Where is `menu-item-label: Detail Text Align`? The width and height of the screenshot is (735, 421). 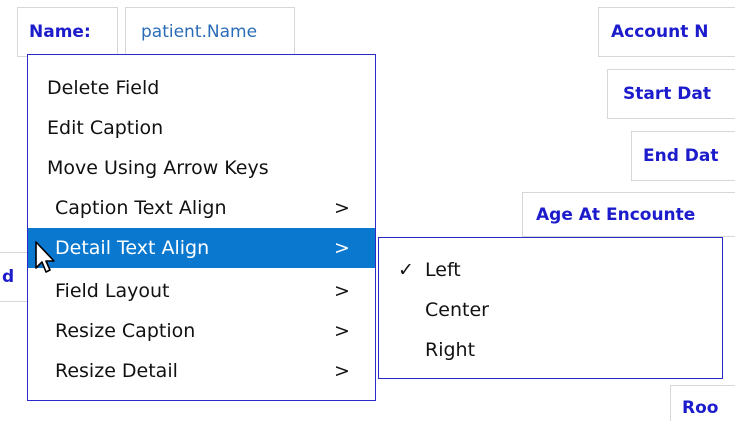
menu-item-label: Detail Text Align is located at coordinates (132, 248).